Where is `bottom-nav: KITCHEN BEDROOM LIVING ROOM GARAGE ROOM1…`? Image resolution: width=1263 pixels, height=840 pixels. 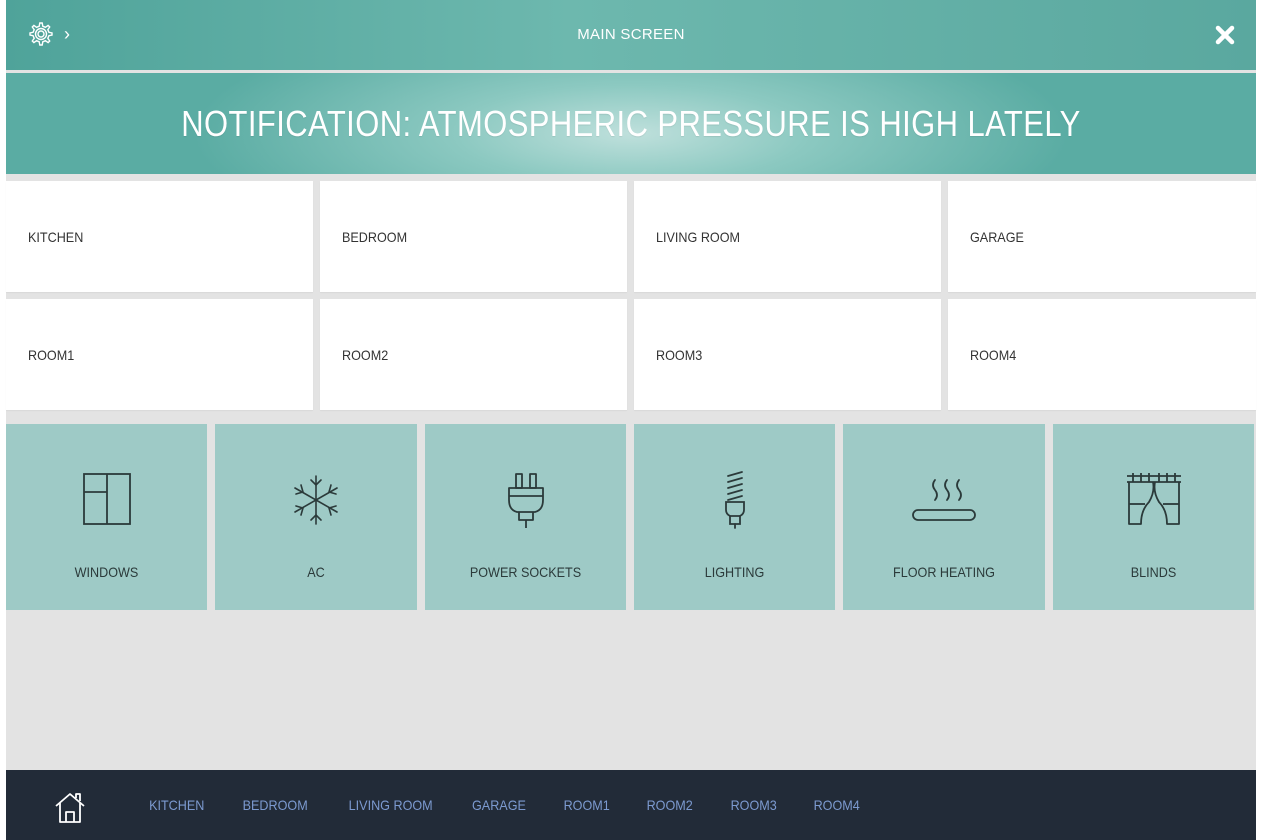
bottom-nav: KITCHEN BEDROOM LIVING ROOM GARAGE ROOM1… is located at coordinates (631, 805).